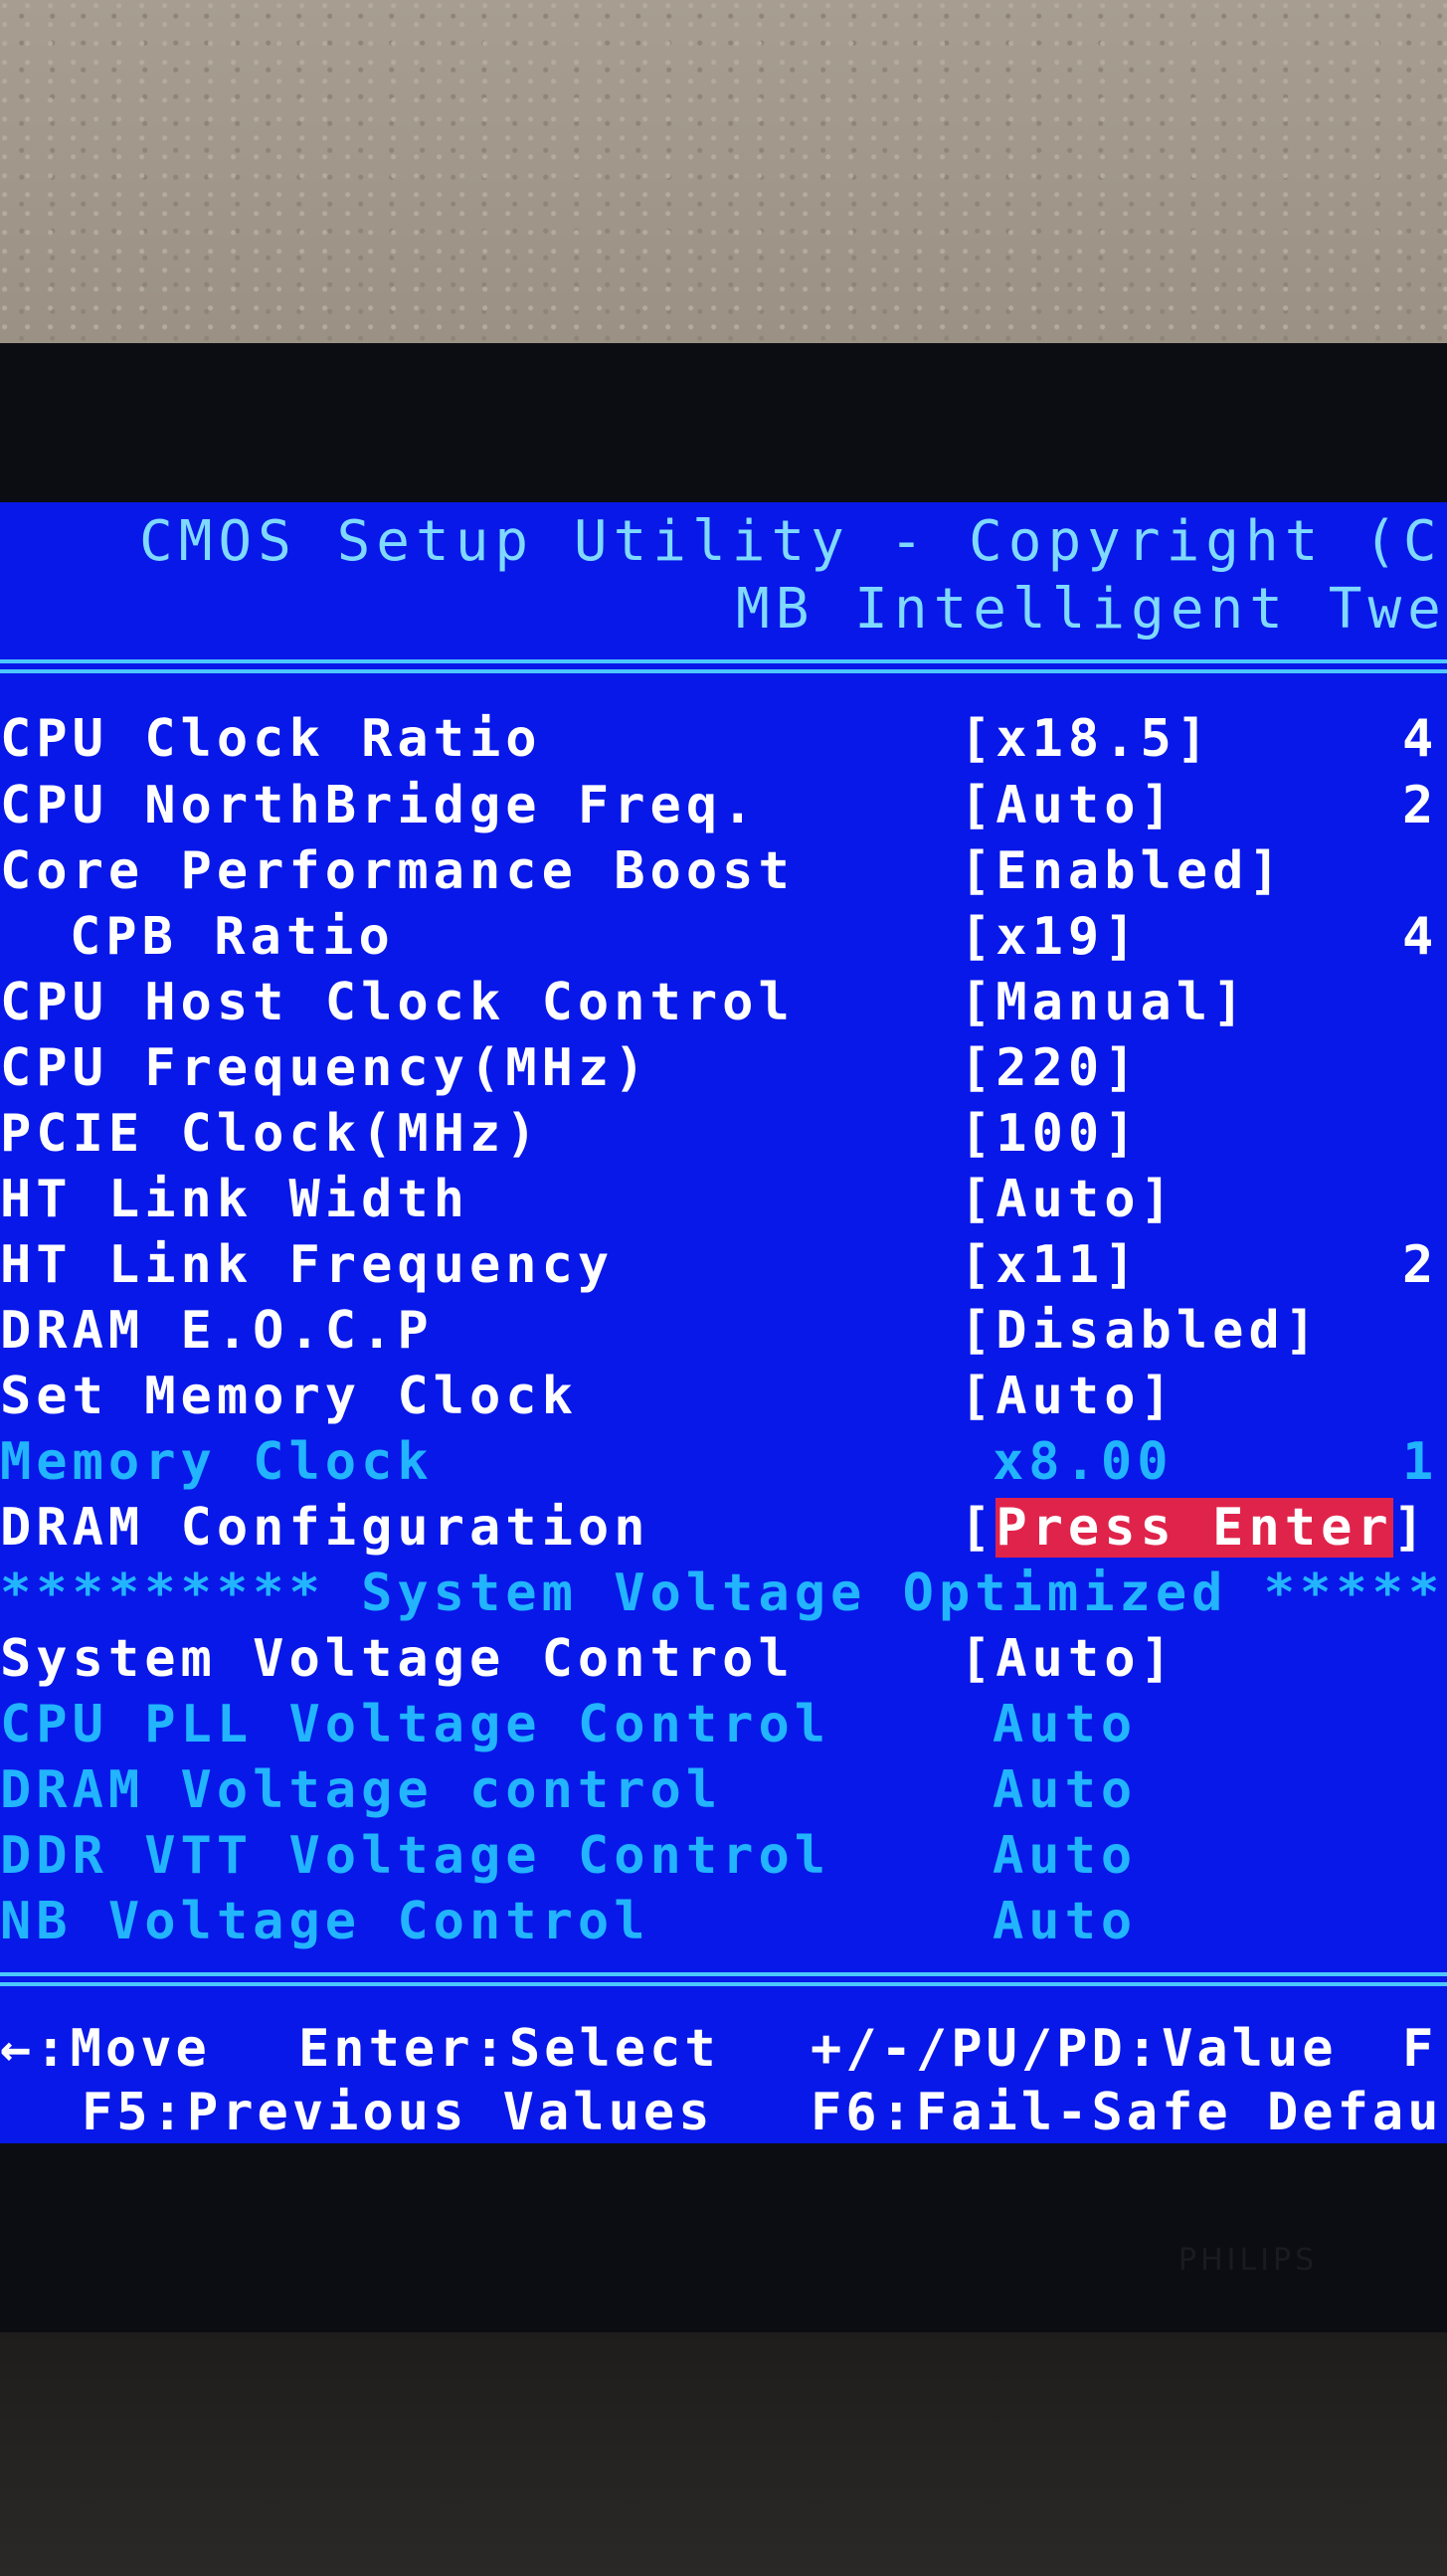 This screenshot has width=1447, height=2576. Describe the element at coordinates (724, 2454) in the screenshot. I see `desk-area` at that location.